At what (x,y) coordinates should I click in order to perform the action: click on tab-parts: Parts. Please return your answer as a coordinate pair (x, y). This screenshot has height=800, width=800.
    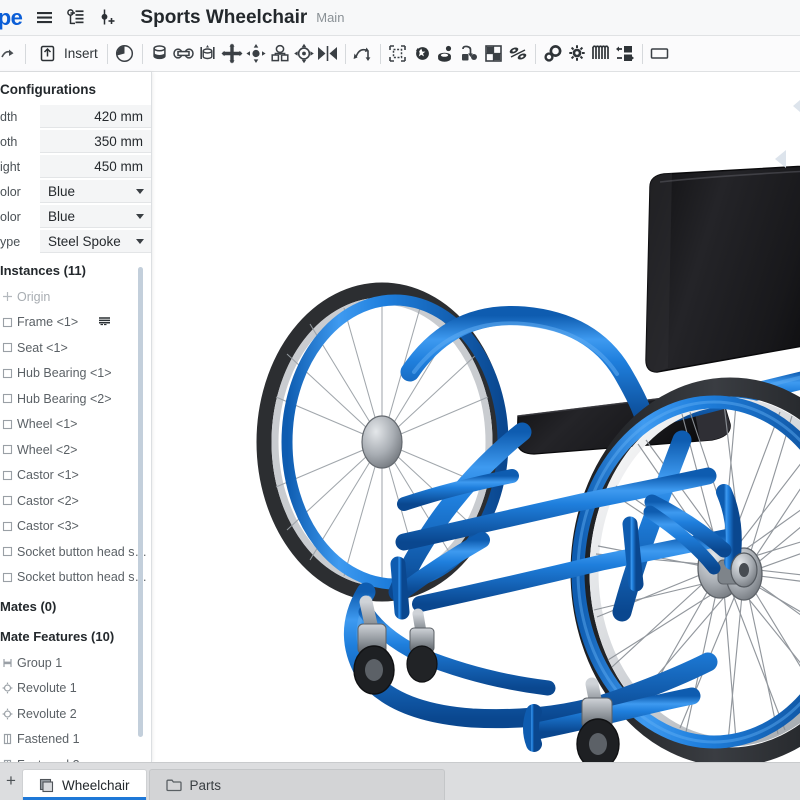
    Looking at the image, I should click on (296, 784).